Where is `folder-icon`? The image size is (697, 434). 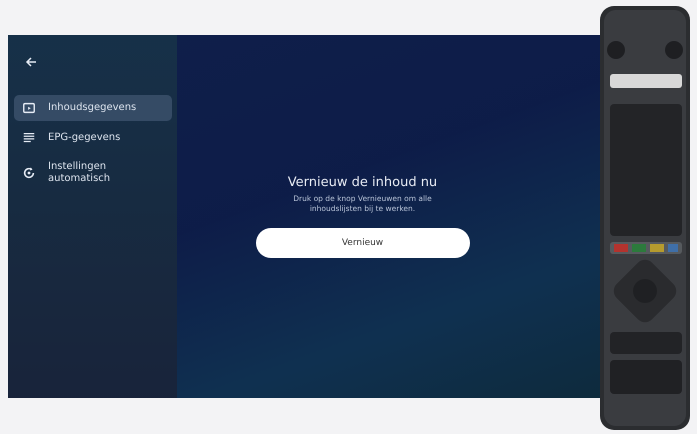
folder-icon is located at coordinates (29, 108).